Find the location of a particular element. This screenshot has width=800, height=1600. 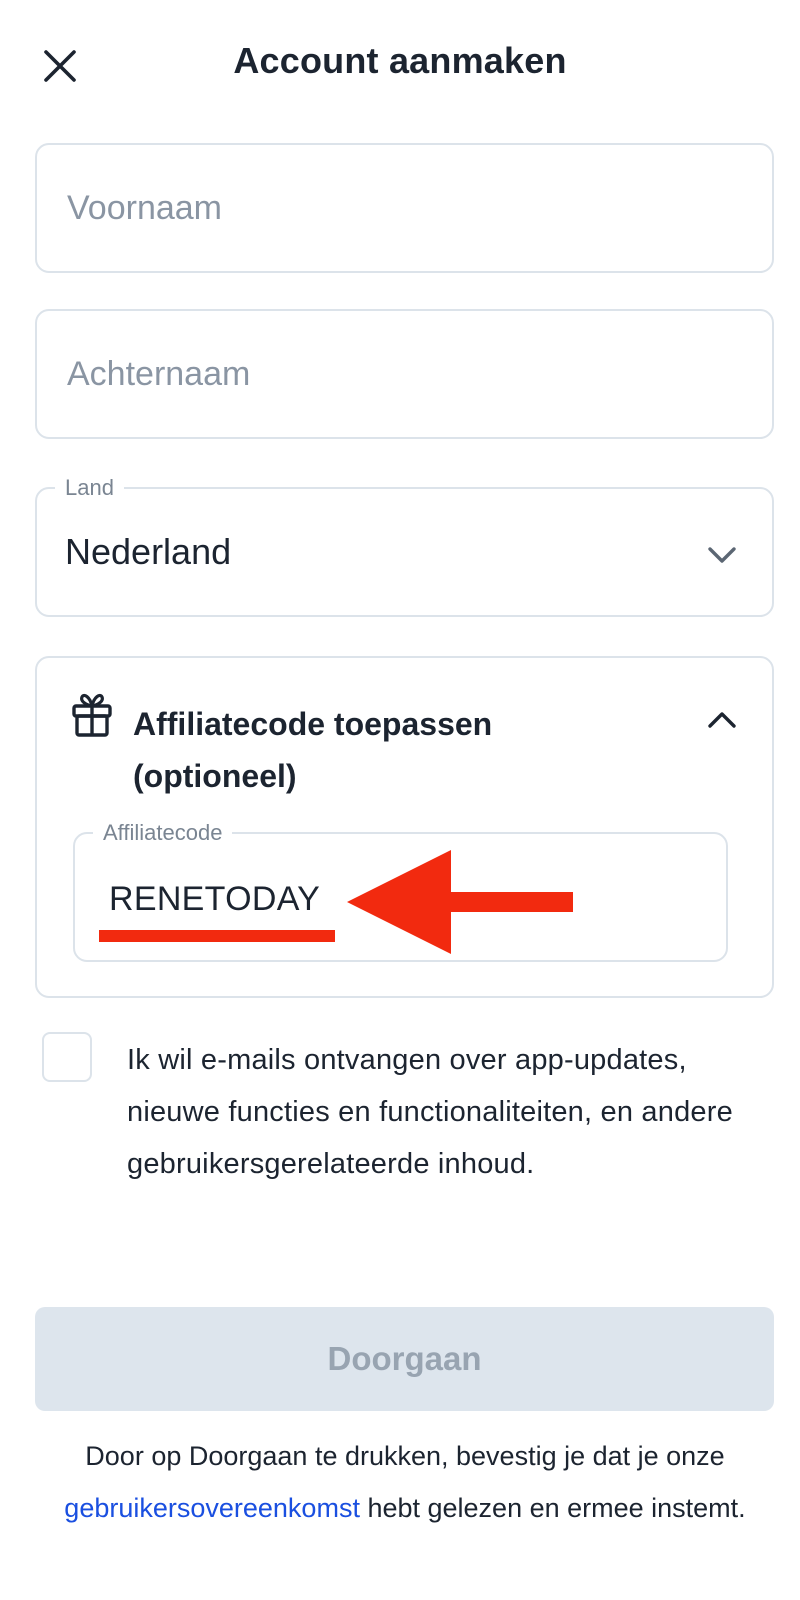

last-name-input is located at coordinates (404, 374).